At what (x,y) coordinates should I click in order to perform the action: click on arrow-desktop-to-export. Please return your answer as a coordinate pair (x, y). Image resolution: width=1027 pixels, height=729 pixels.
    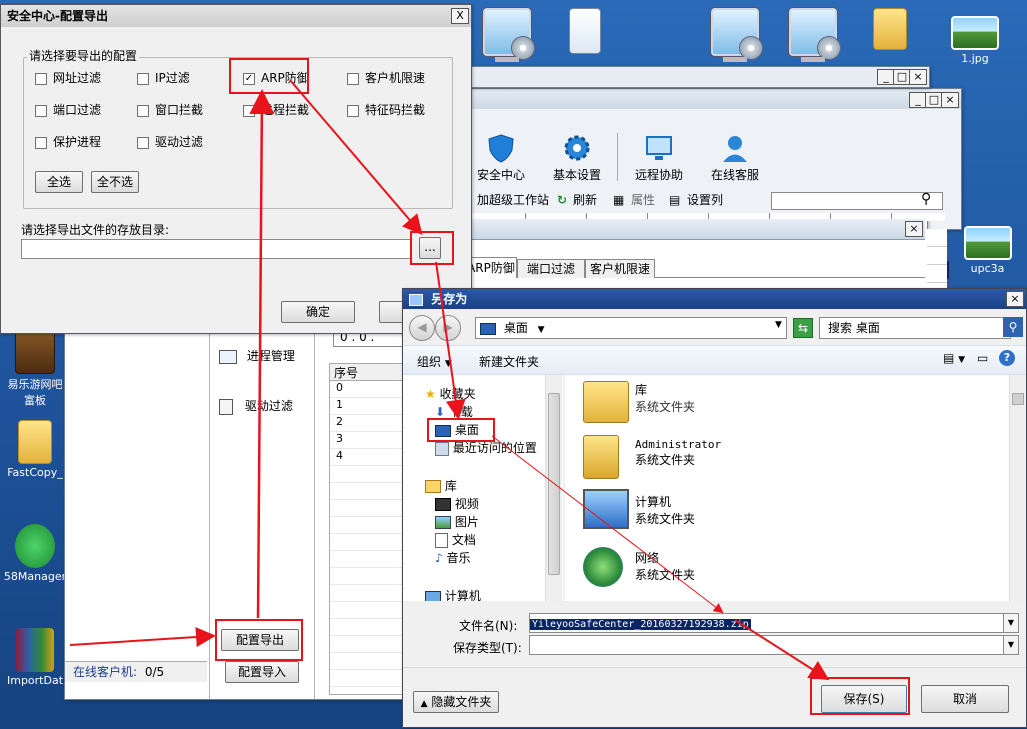
    Looking at the image, I should click on (142, 637).